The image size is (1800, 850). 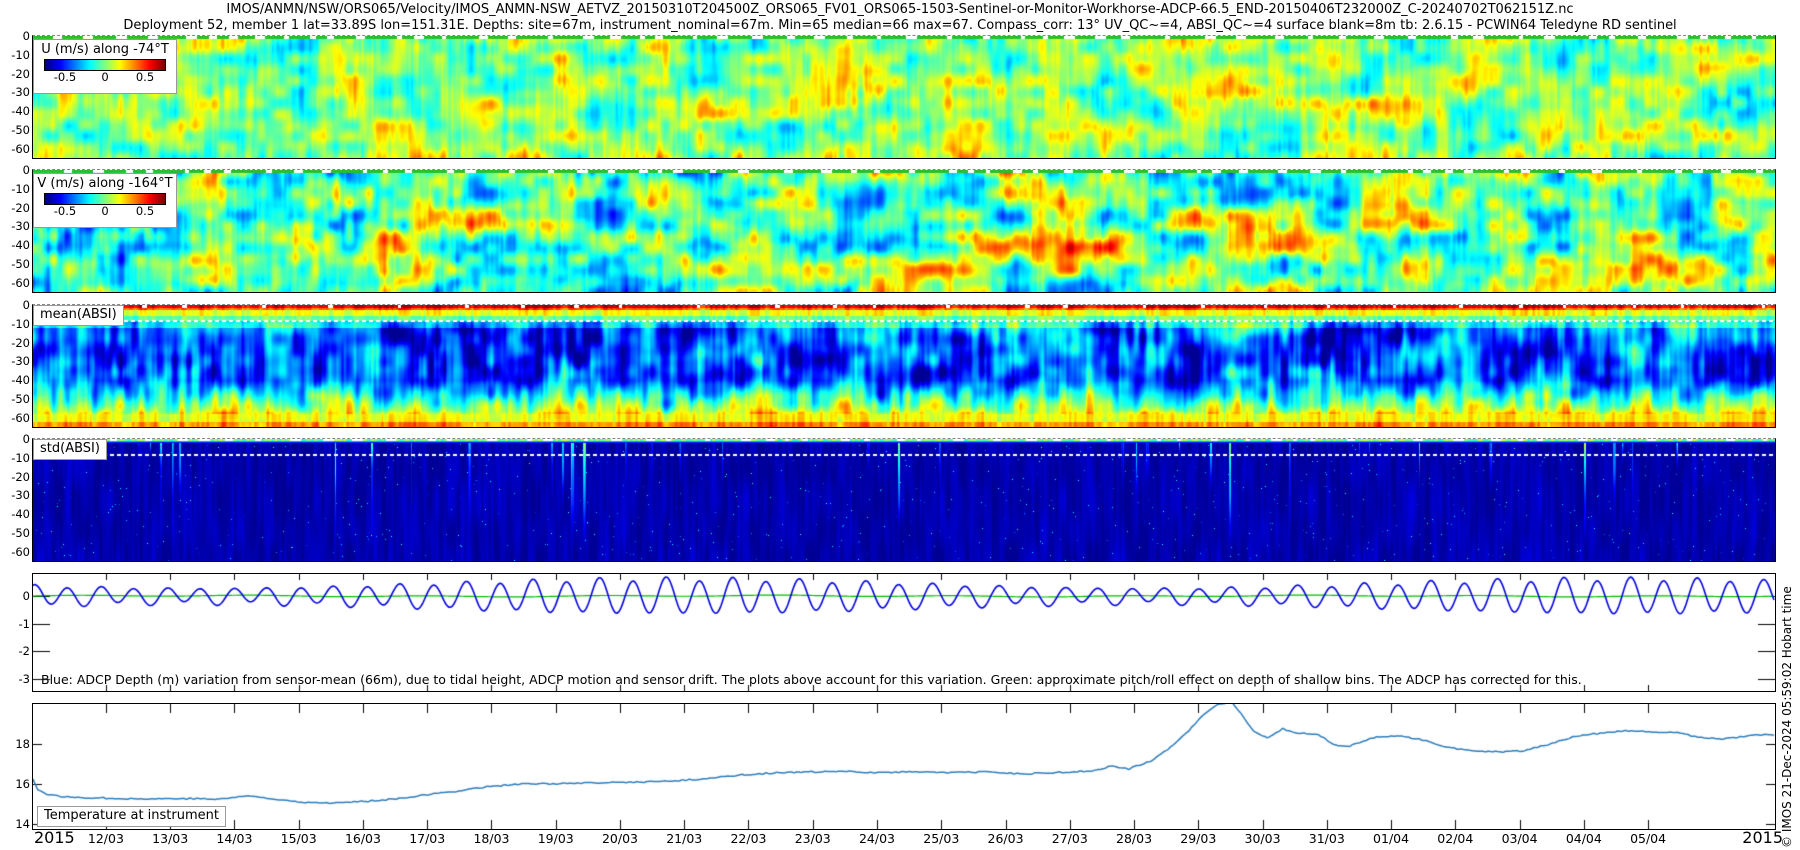 I want to click on date-tick-label: 17/03, so click(x=427, y=838).